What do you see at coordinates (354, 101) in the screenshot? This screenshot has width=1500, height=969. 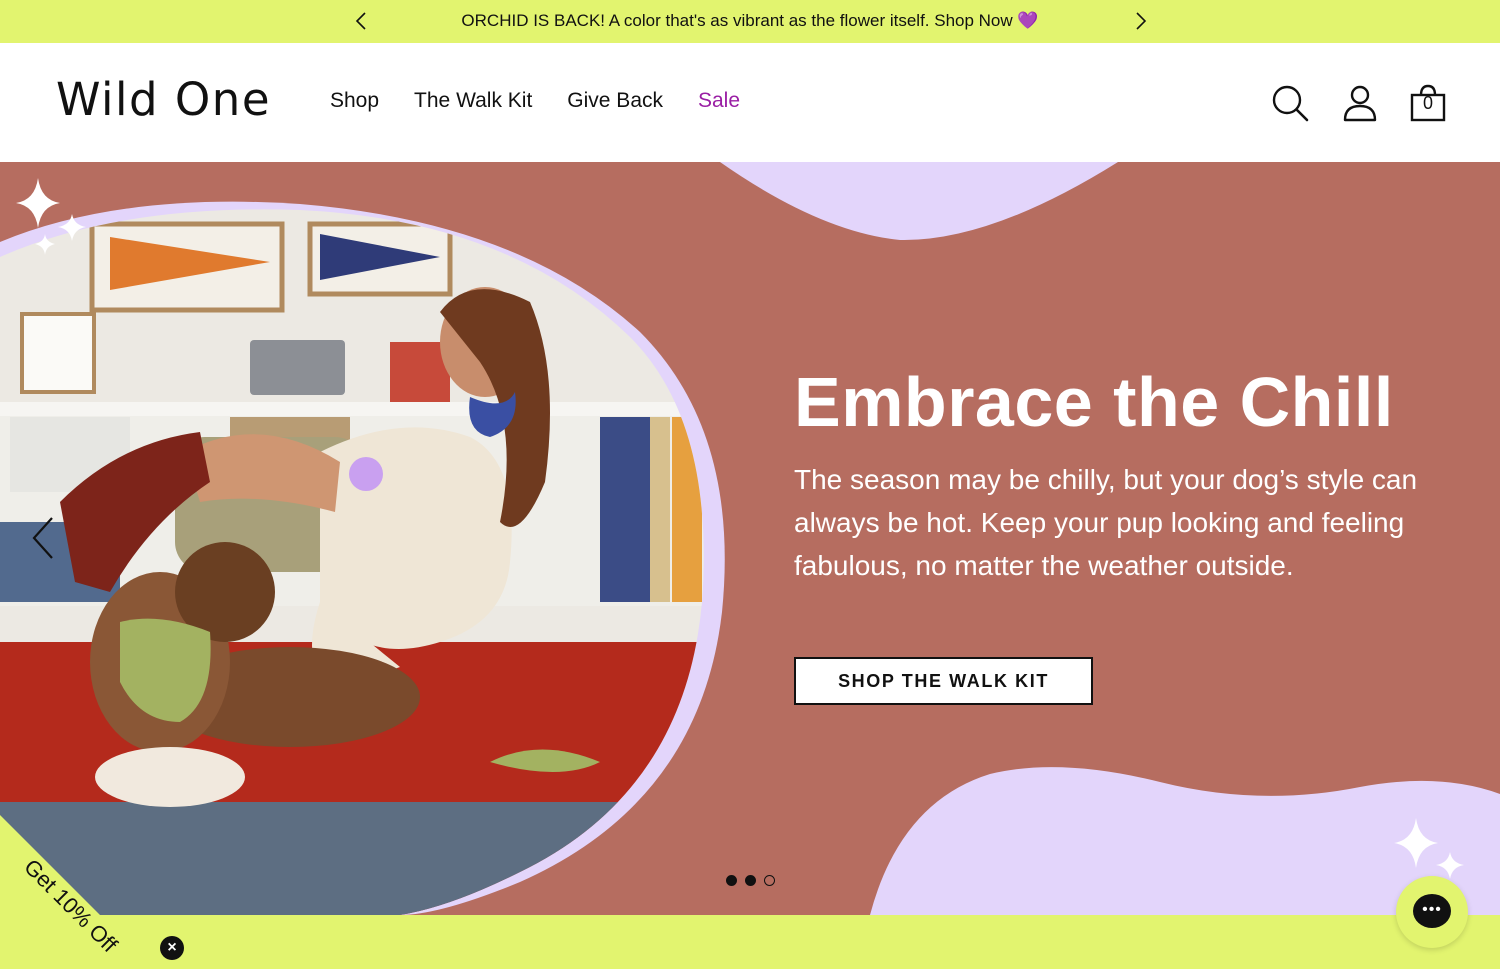 I see `nav-item-shop: Shop` at bounding box center [354, 101].